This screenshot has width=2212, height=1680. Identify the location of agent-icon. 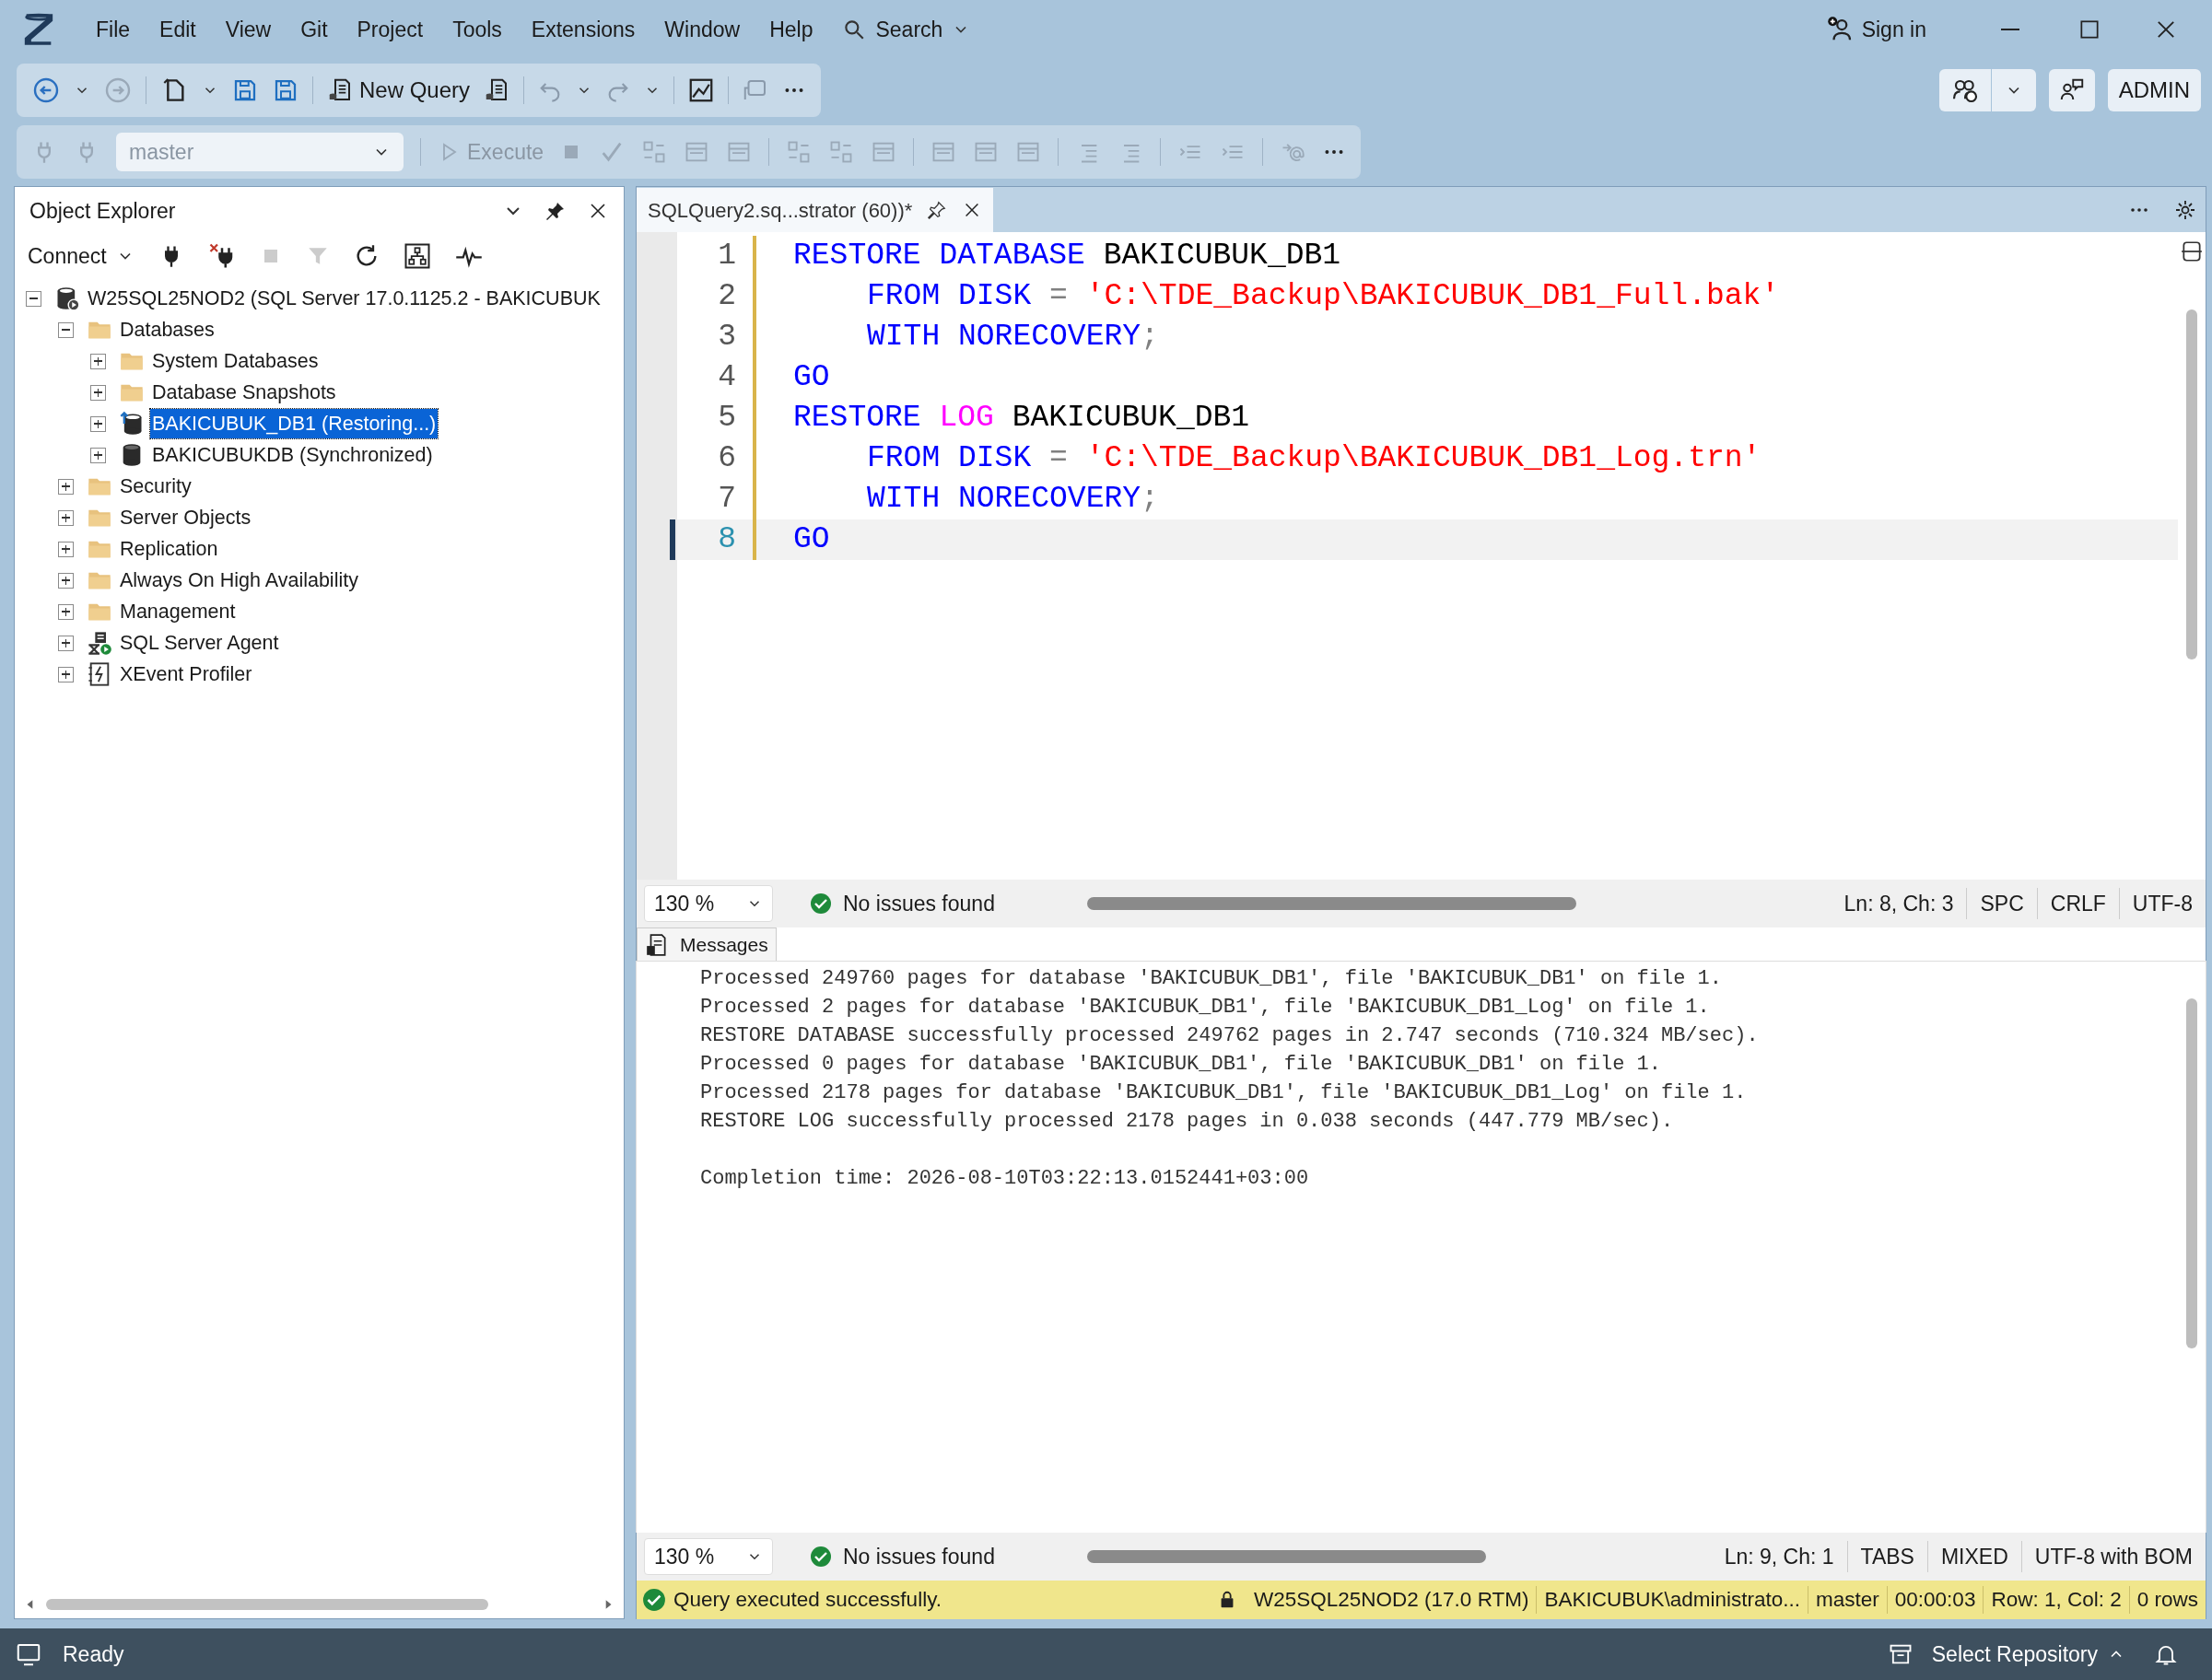
(99, 643).